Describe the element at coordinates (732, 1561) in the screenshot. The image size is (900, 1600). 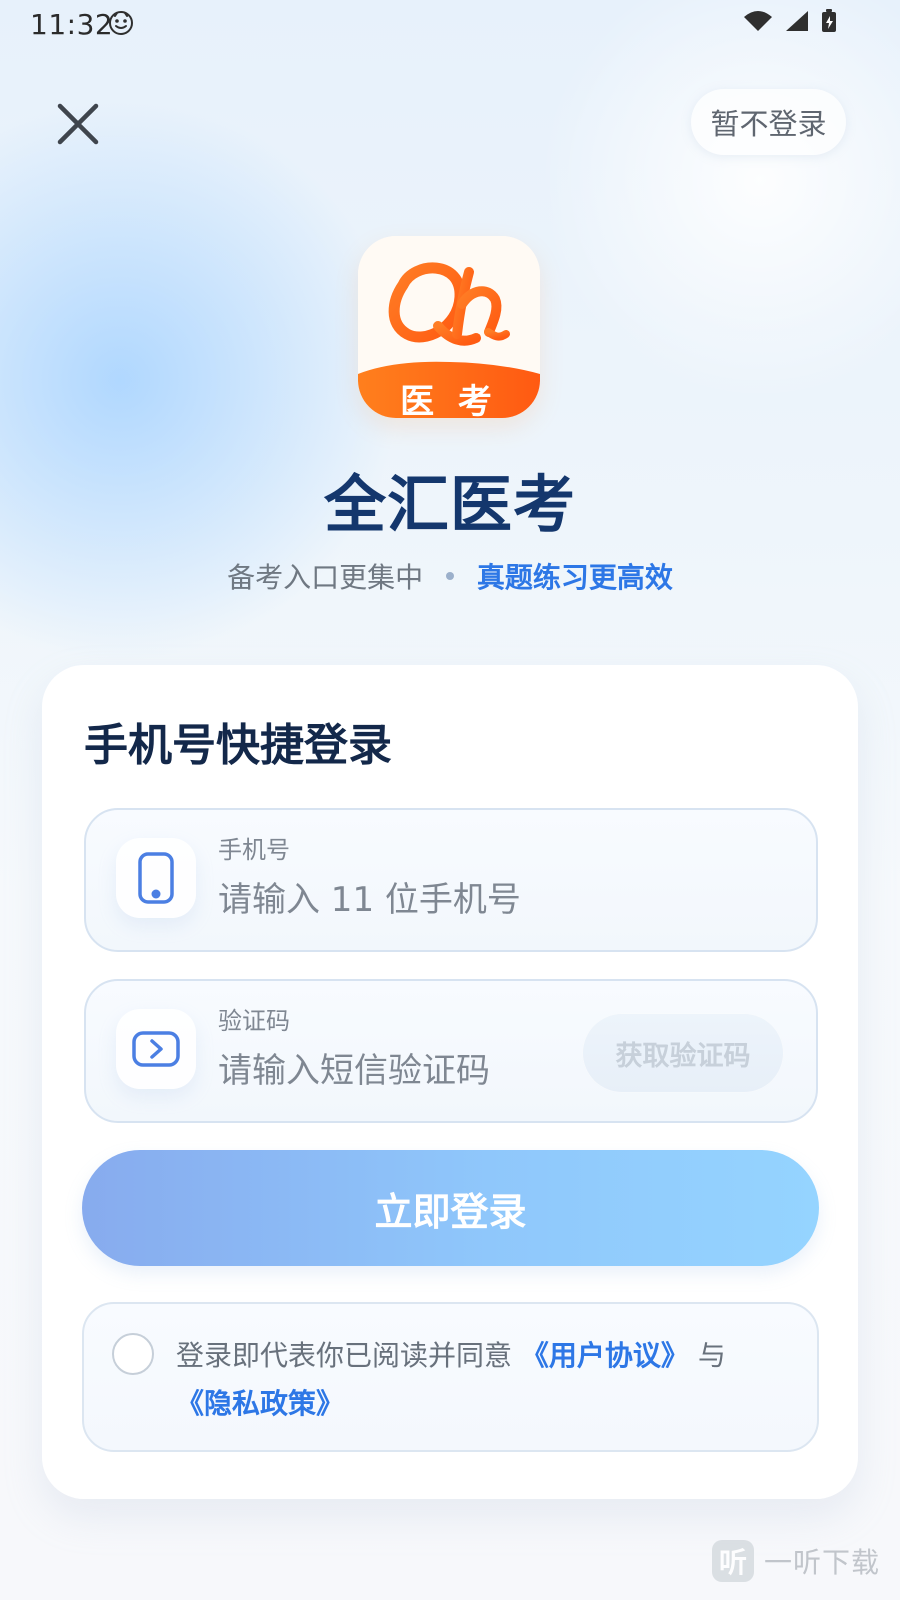
I see `watermark-badge: 听` at that location.